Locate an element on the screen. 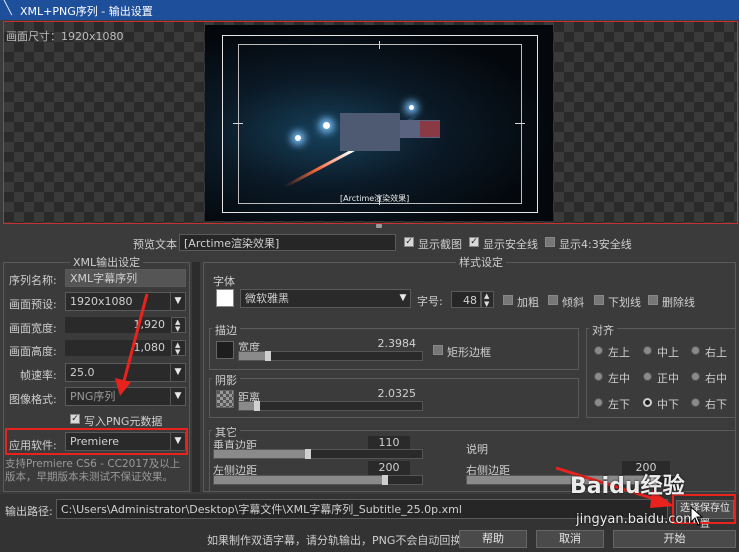  rect-border-label: 矩形边框 is located at coordinates (469, 352).